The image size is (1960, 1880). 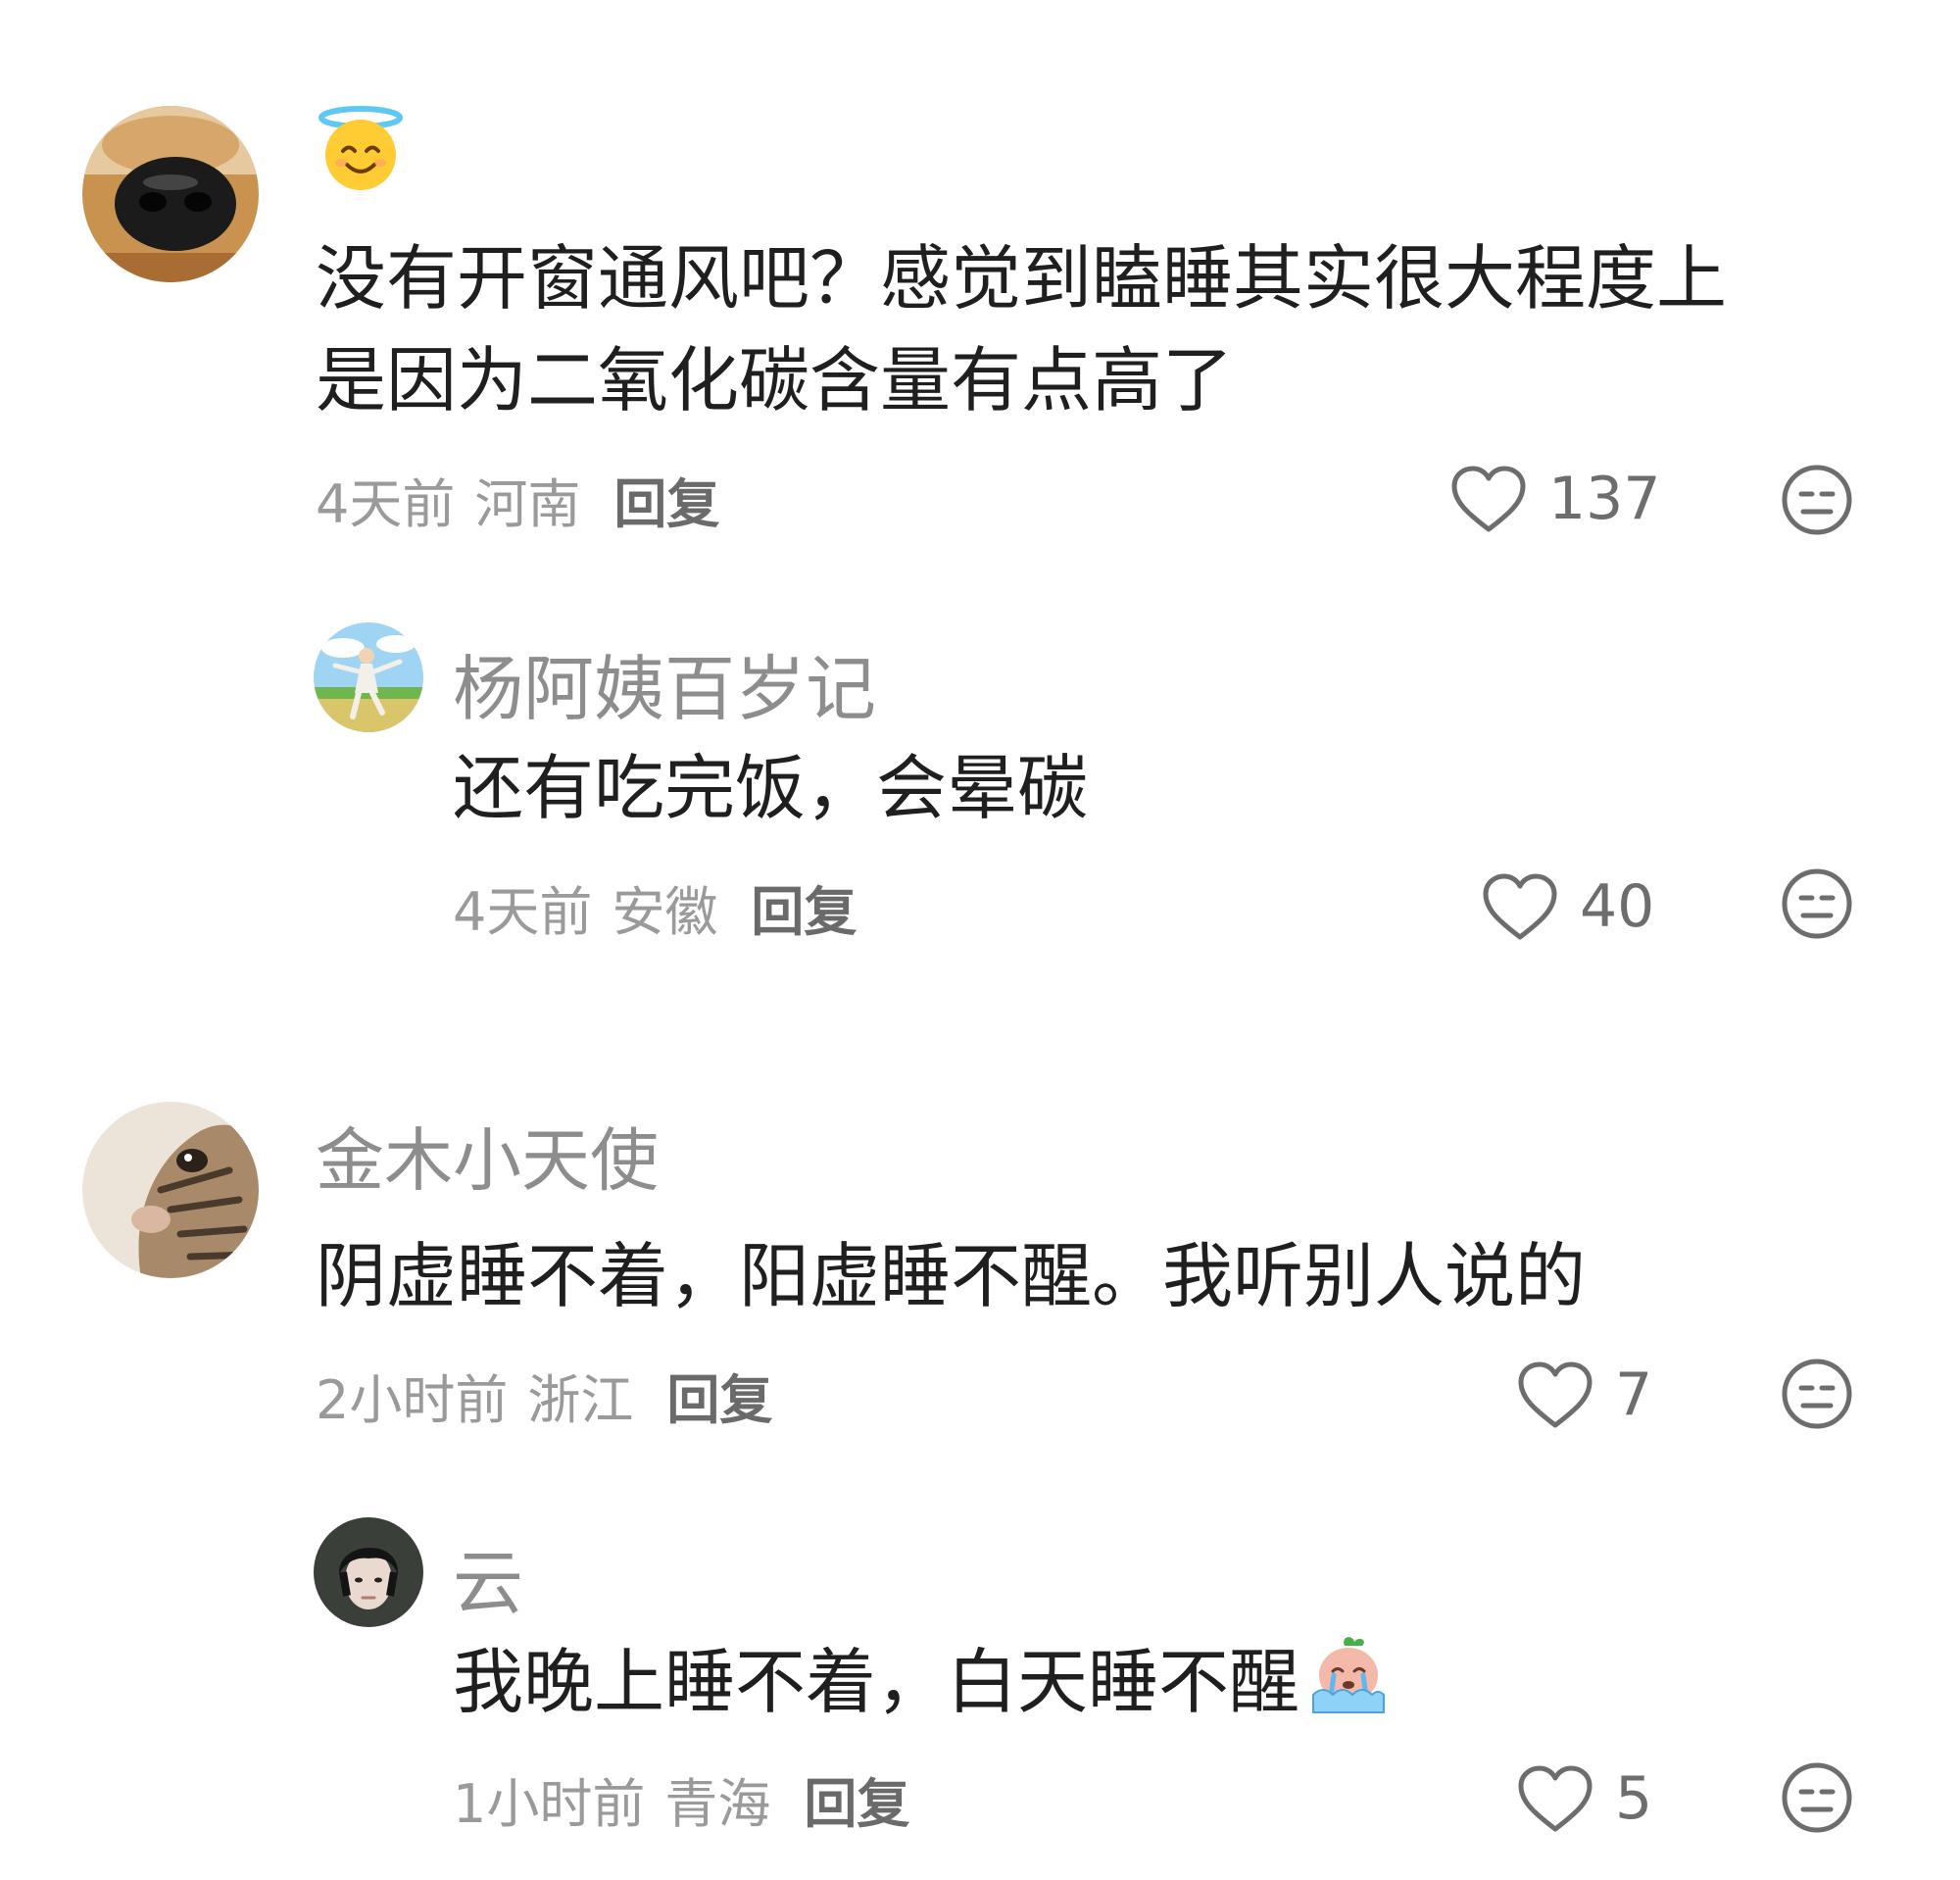 What do you see at coordinates (717, 1804) in the screenshot?
I see `location: 青海` at bounding box center [717, 1804].